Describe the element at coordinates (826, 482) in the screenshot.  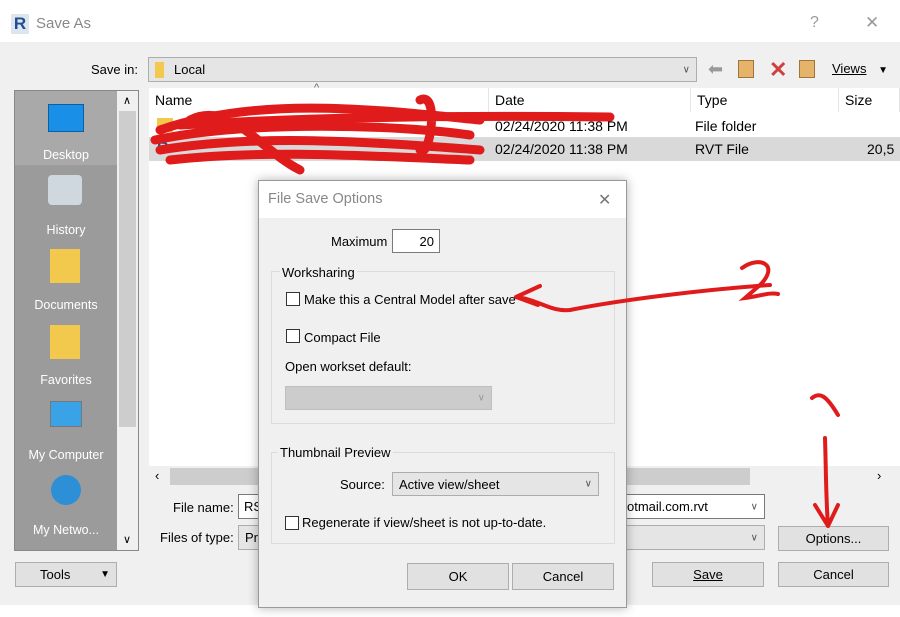
I see `arrow-to-options` at that location.